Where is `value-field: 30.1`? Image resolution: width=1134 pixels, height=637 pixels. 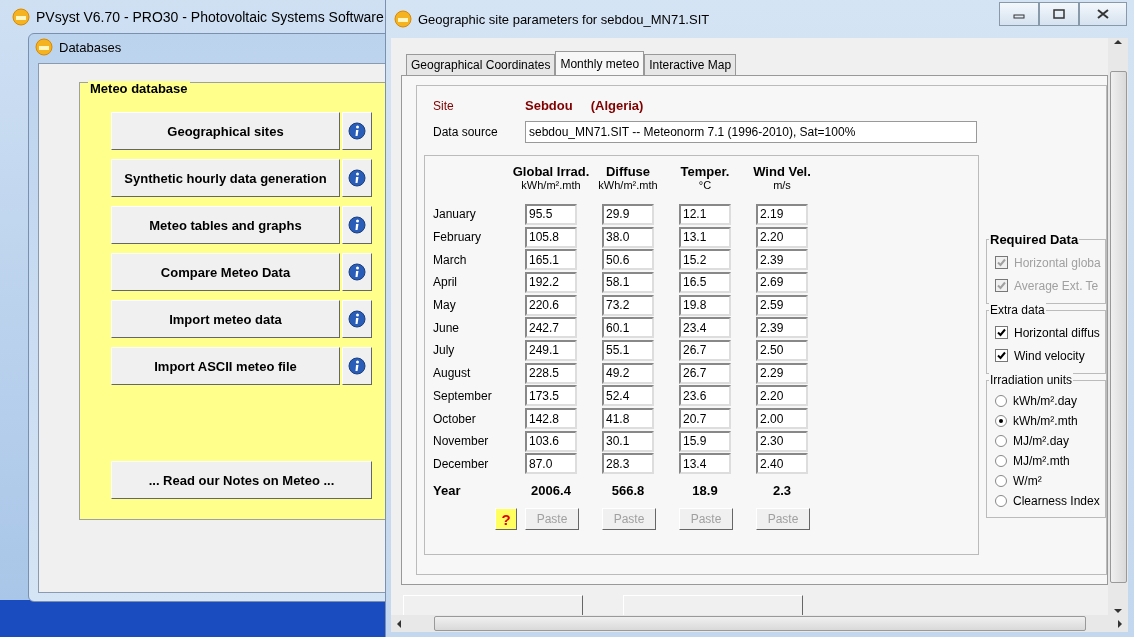
value-field: 30.1 is located at coordinates (628, 441).